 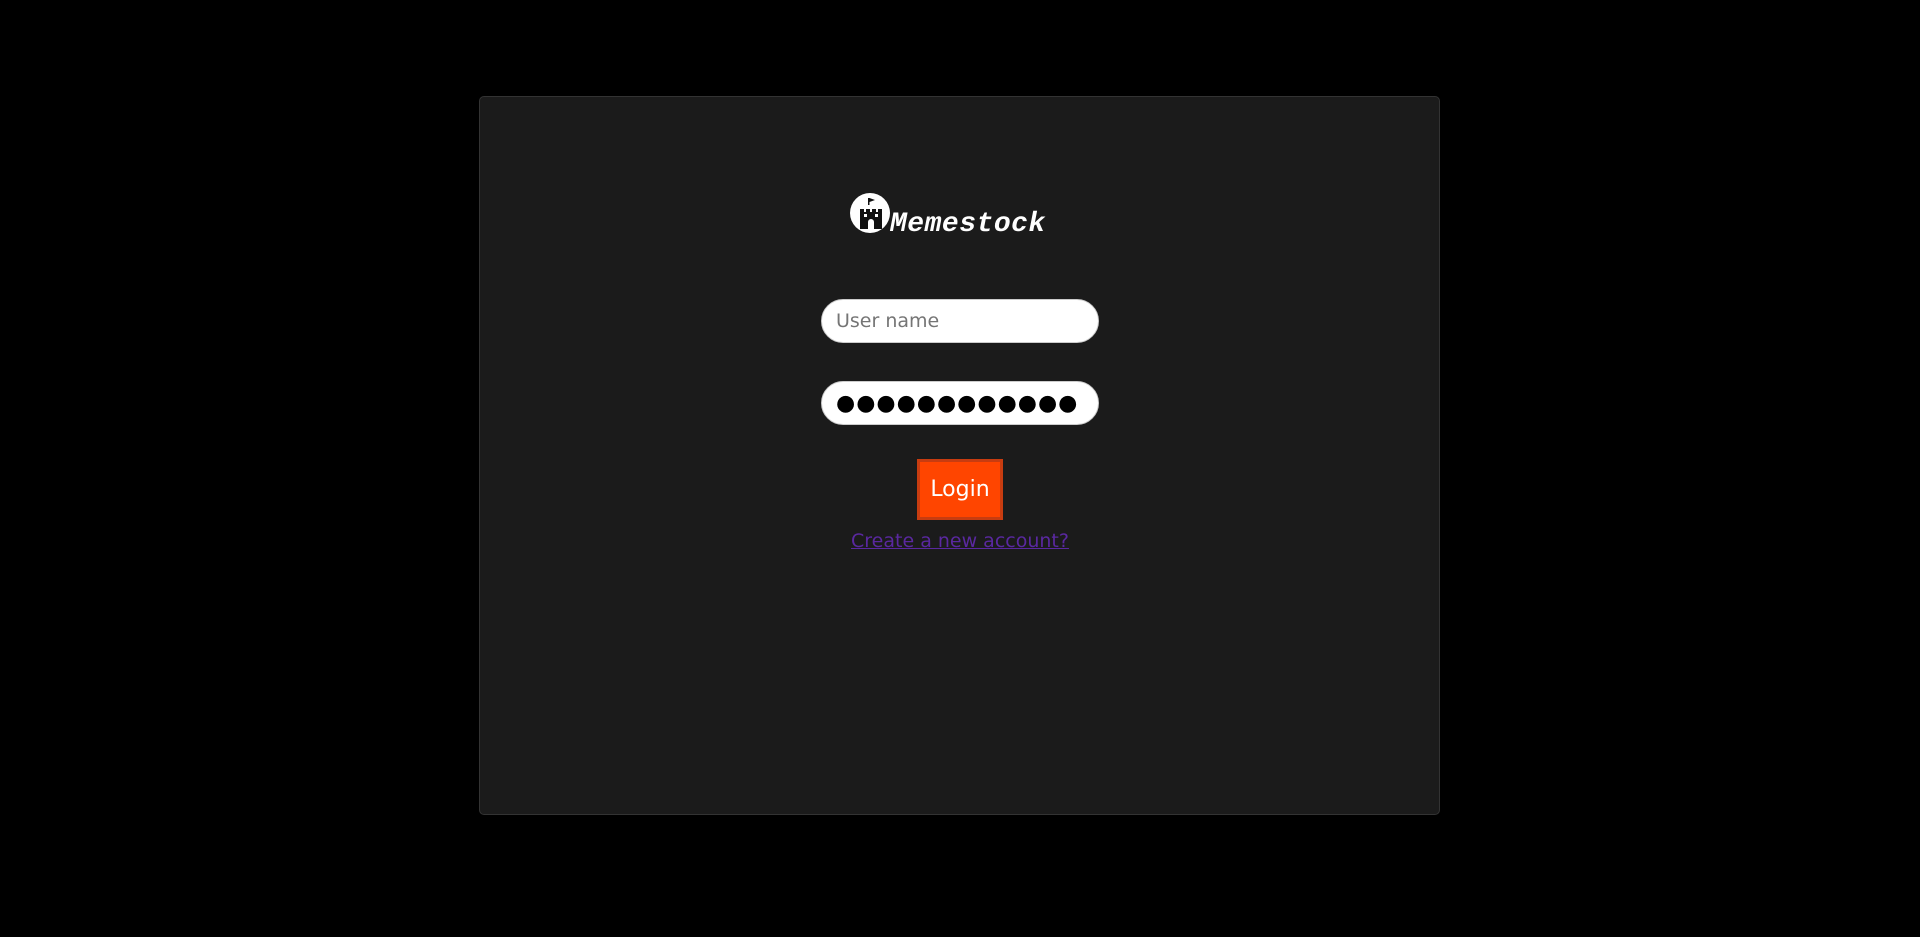 What do you see at coordinates (968, 224) in the screenshot?
I see `app-title: Memestock` at bounding box center [968, 224].